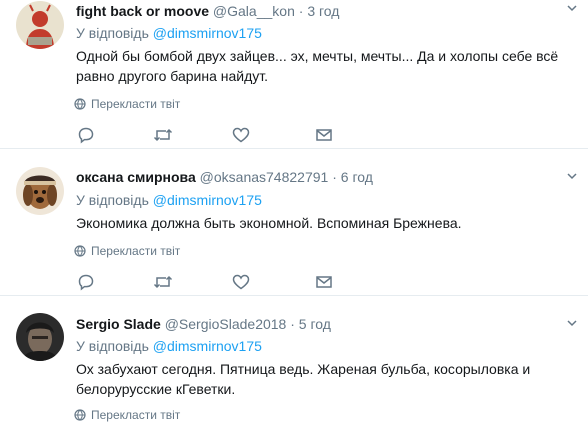 This screenshot has width=588, height=425. I want to click on tweet-timestamp: 5 год, so click(315, 324).